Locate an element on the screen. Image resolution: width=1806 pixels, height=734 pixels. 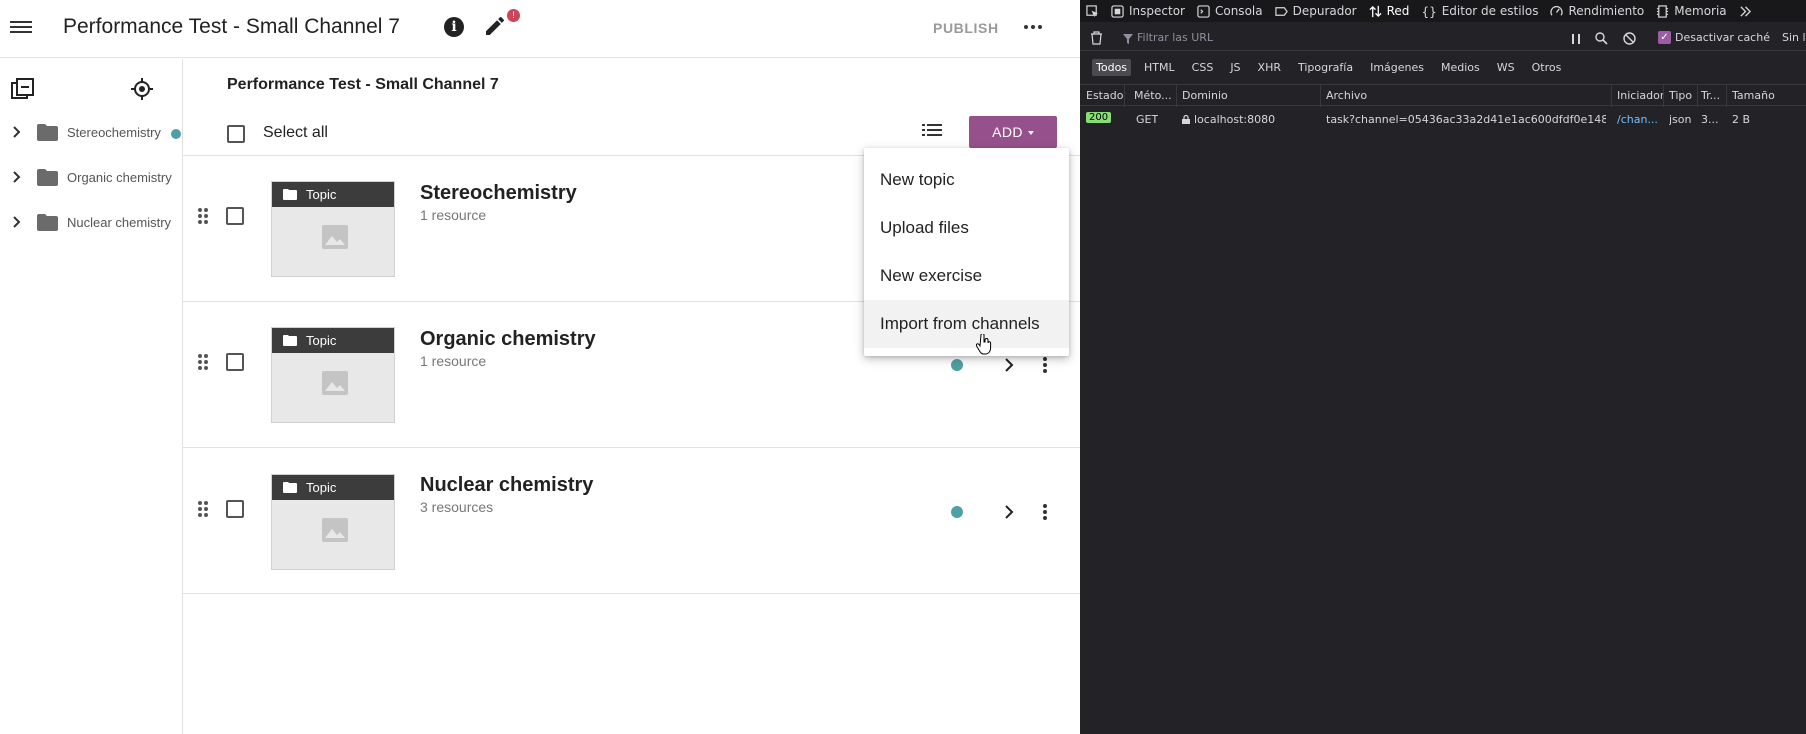
col-domain: Dominio is located at coordinates (1205, 95).